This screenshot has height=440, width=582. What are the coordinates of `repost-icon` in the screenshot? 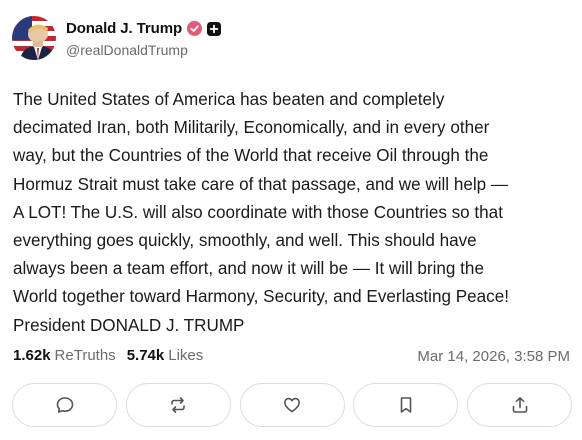 It's located at (178, 405).